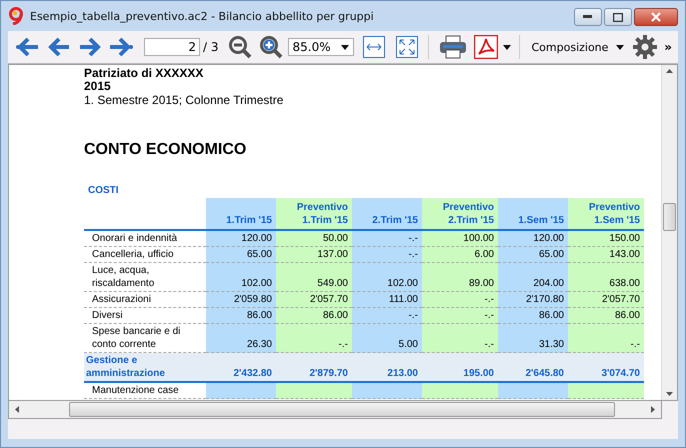  I want to click on scroll-left-icon, so click(17, 409).